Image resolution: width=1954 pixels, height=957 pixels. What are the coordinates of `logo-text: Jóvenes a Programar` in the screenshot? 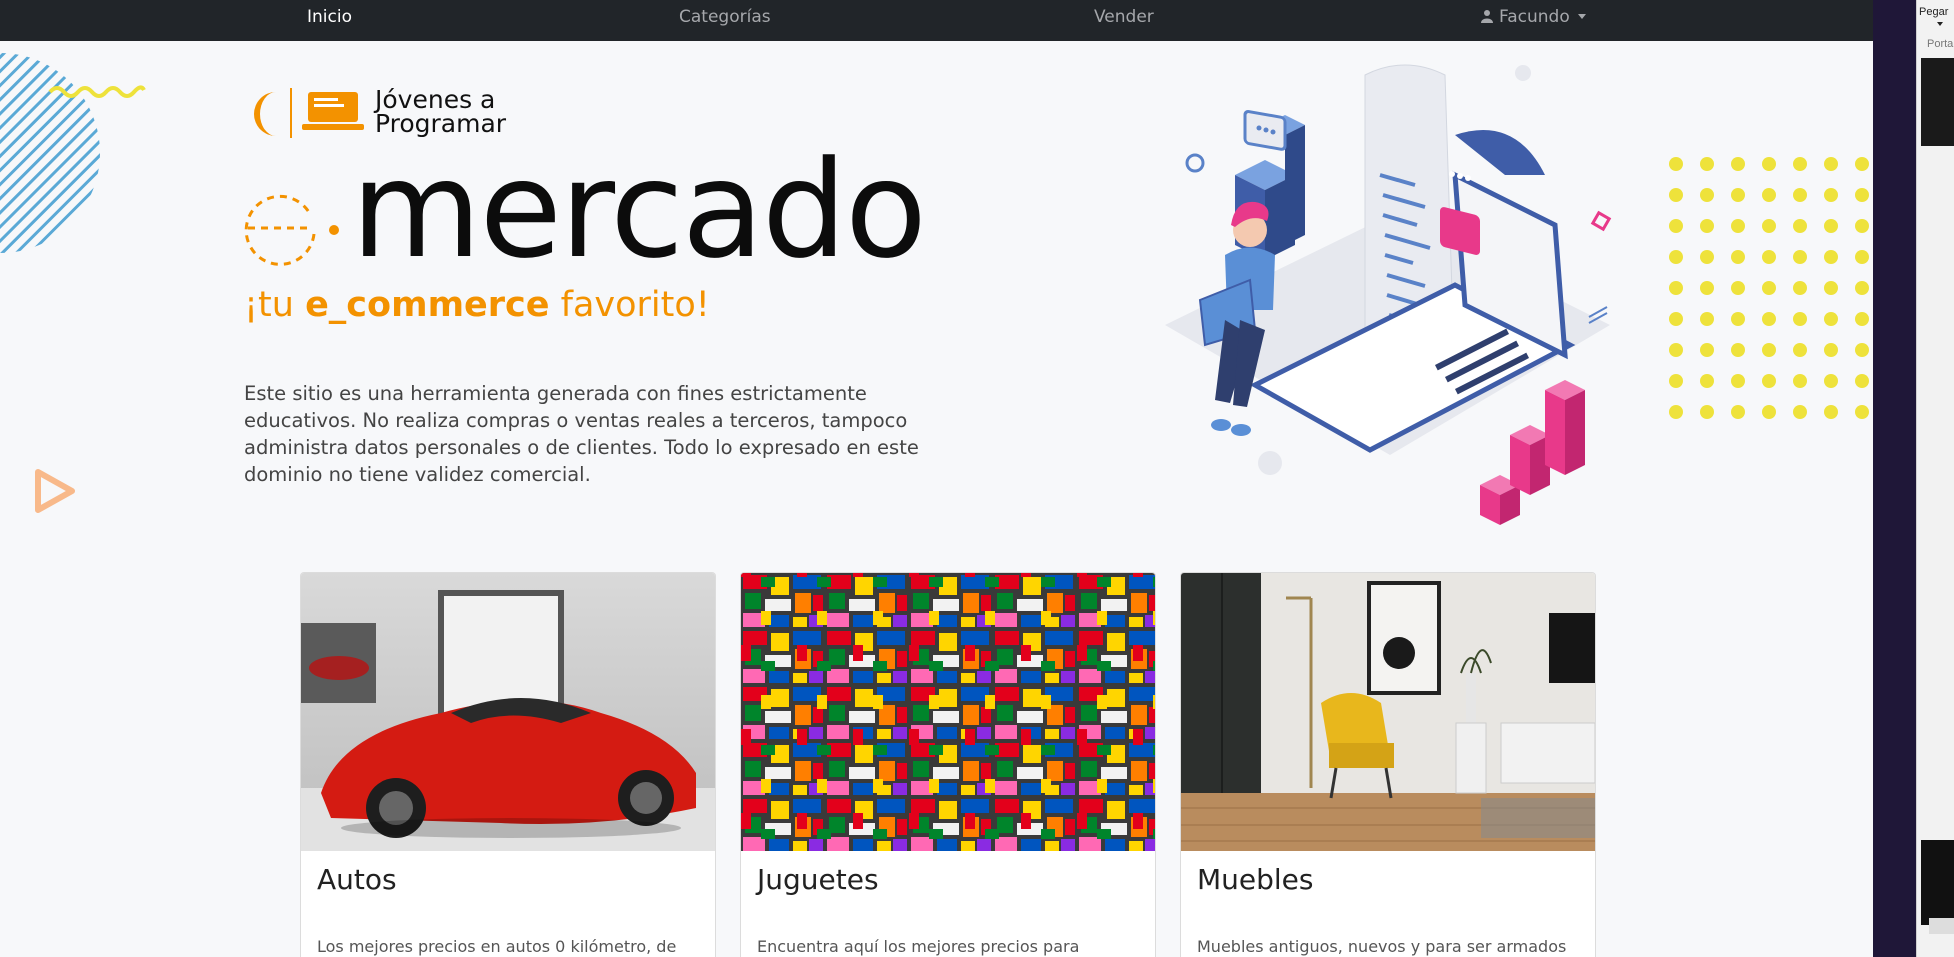 It's located at (440, 111).